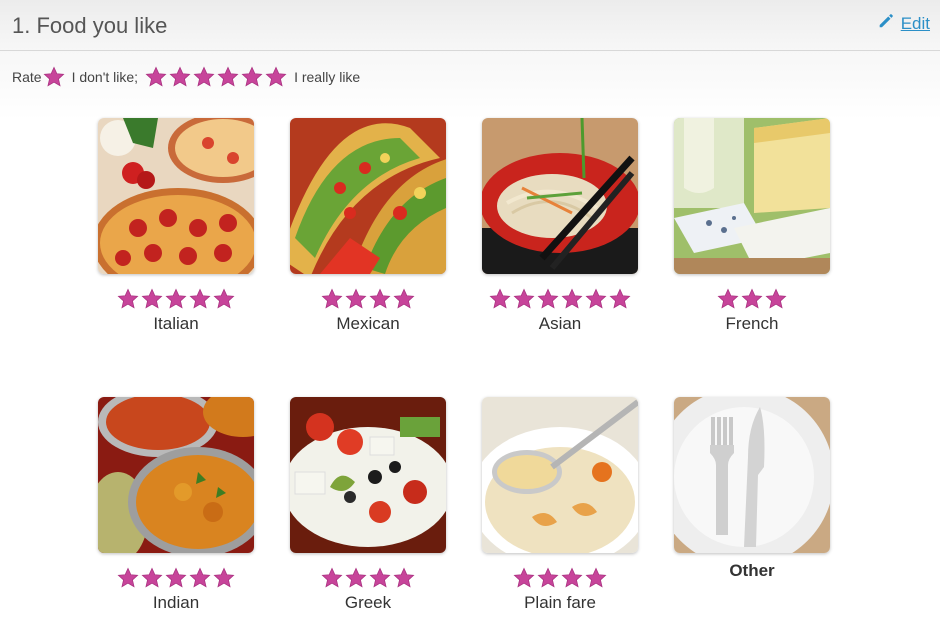 Image resolution: width=940 pixels, height=624 pixels. What do you see at coordinates (752, 323) in the screenshot?
I see `food-label: French` at bounding box center [752, 323].